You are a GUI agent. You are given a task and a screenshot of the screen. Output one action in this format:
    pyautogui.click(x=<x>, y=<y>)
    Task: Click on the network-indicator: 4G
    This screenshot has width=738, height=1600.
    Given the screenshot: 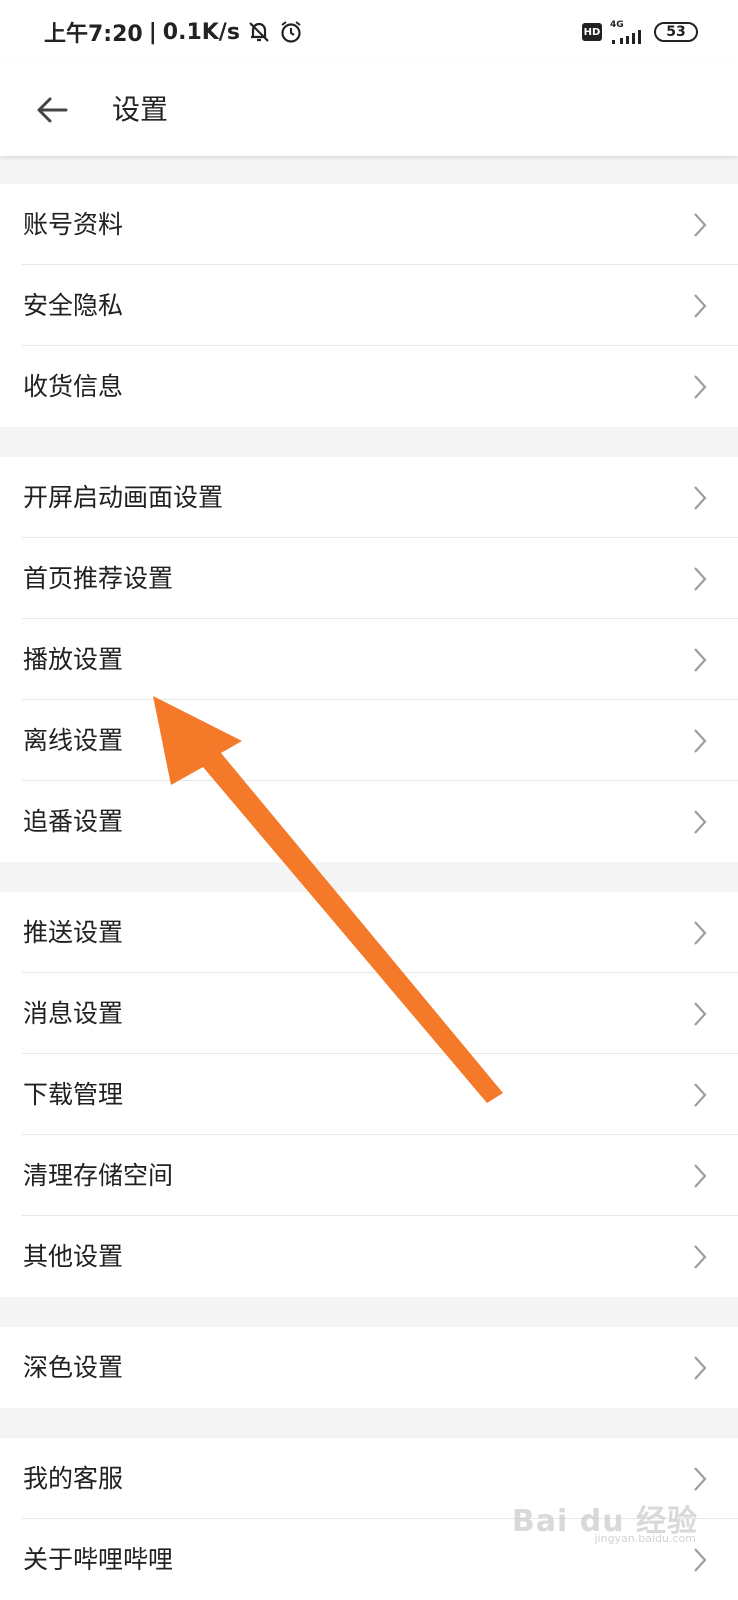 What is the action you would take?
    pyautogui.click(x=628, y=32)
    